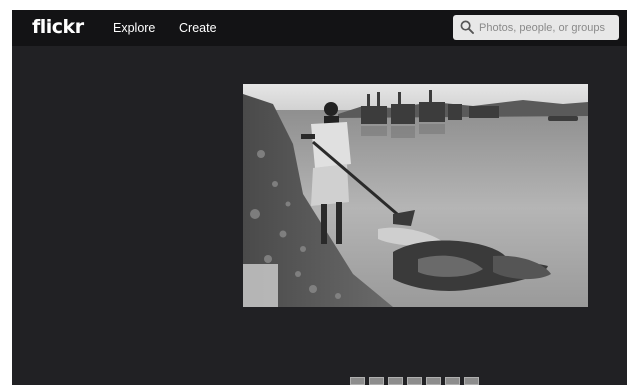 The image size is (639, 385). What do you see at coordinates (467, 27) in the screenshot?
I see `search-icon` at bounding box center [467, 27].